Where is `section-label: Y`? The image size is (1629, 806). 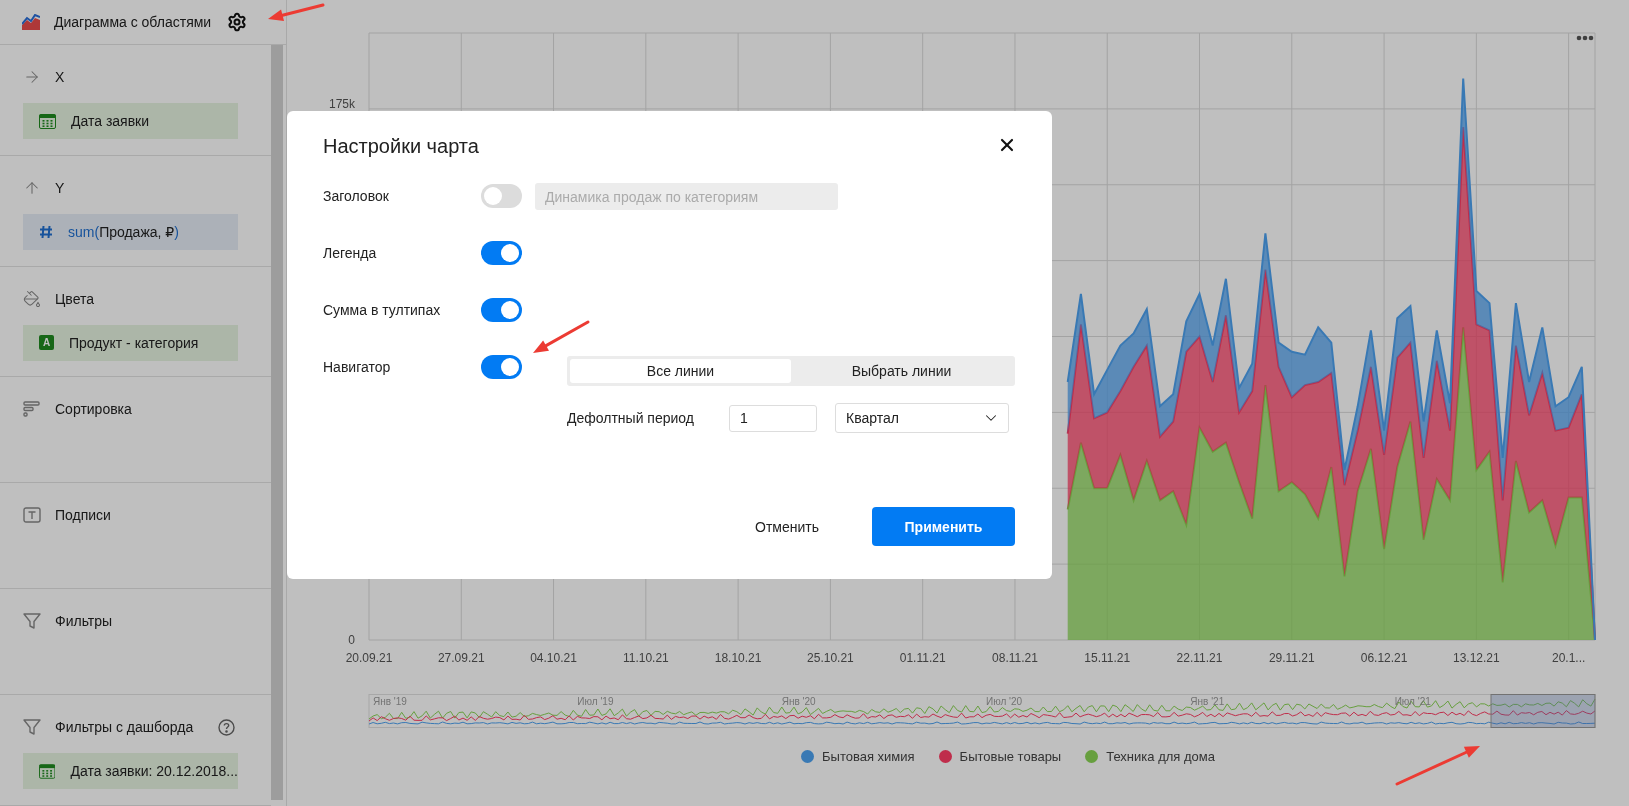 section-label: Y is located at coordinates (60, 187).